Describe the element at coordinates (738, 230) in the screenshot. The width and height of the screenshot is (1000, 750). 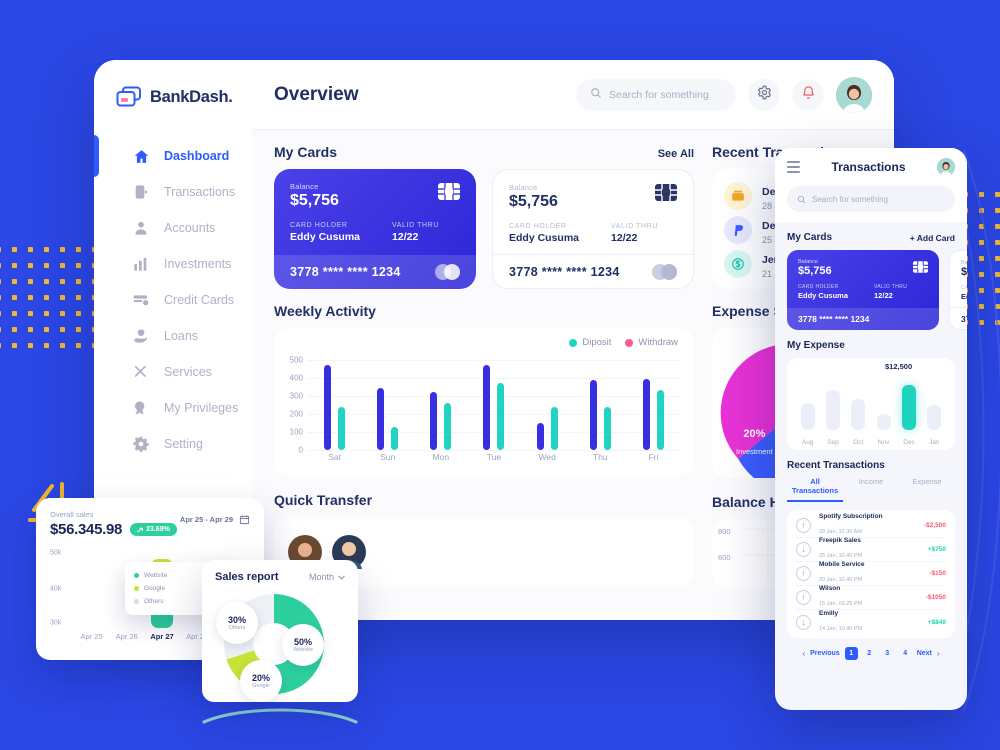
I see `paypal-icon` at that location.